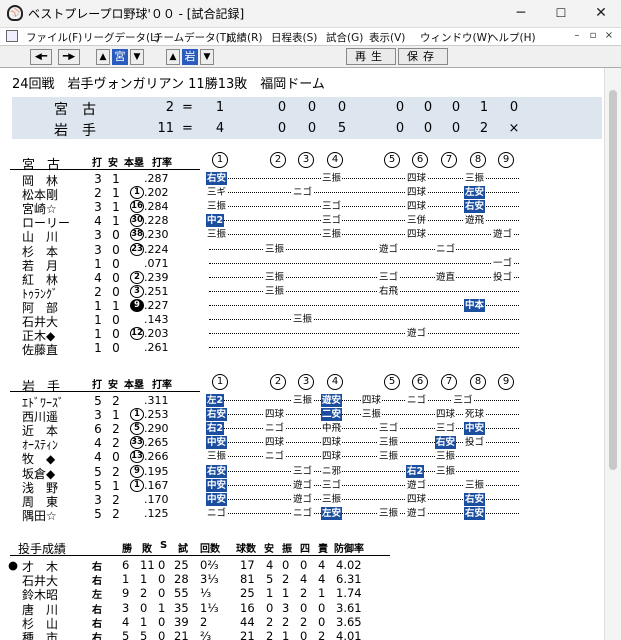  I want to click on replay-button: 再生, so click(371, 56).